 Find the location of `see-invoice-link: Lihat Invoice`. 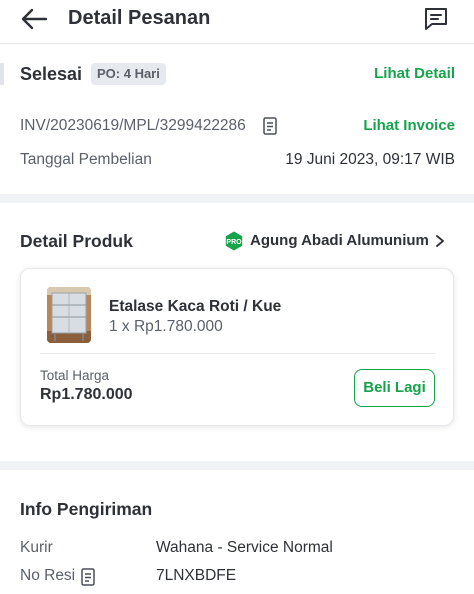

see-invoice-link: Lihat Invoice is located at coordinates (409, 126).